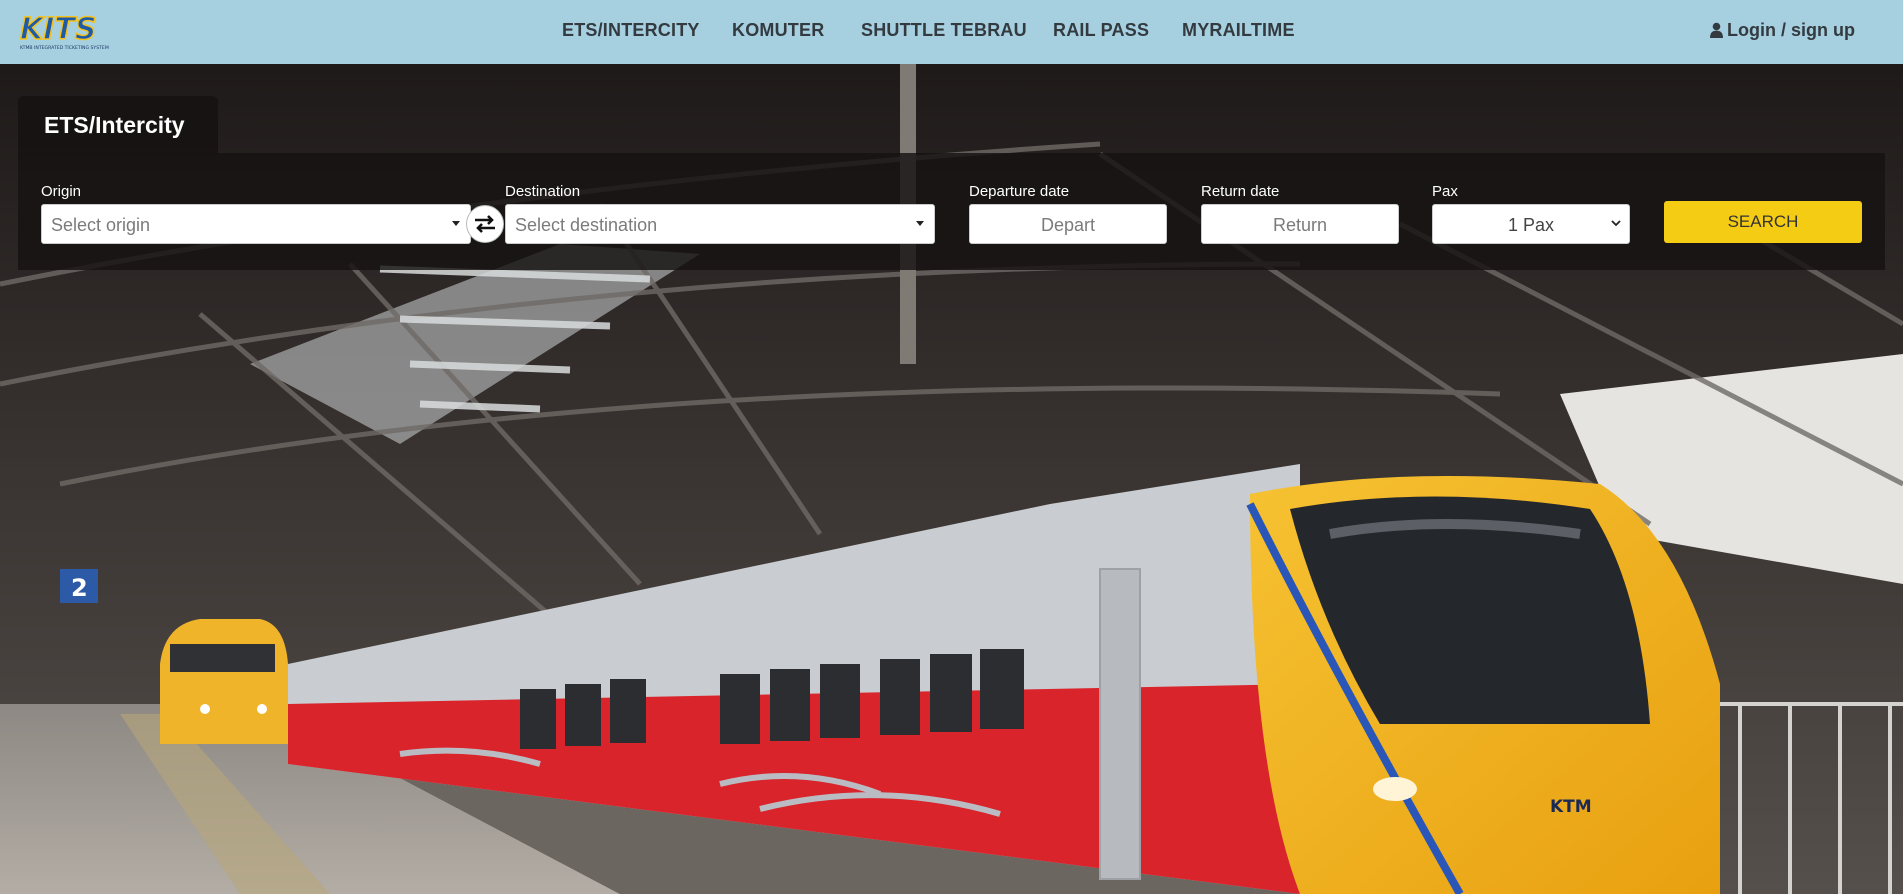  Describe the element at coordinates (1445, 191) in the screenshot. I see `pax-label: Pax` at that location.